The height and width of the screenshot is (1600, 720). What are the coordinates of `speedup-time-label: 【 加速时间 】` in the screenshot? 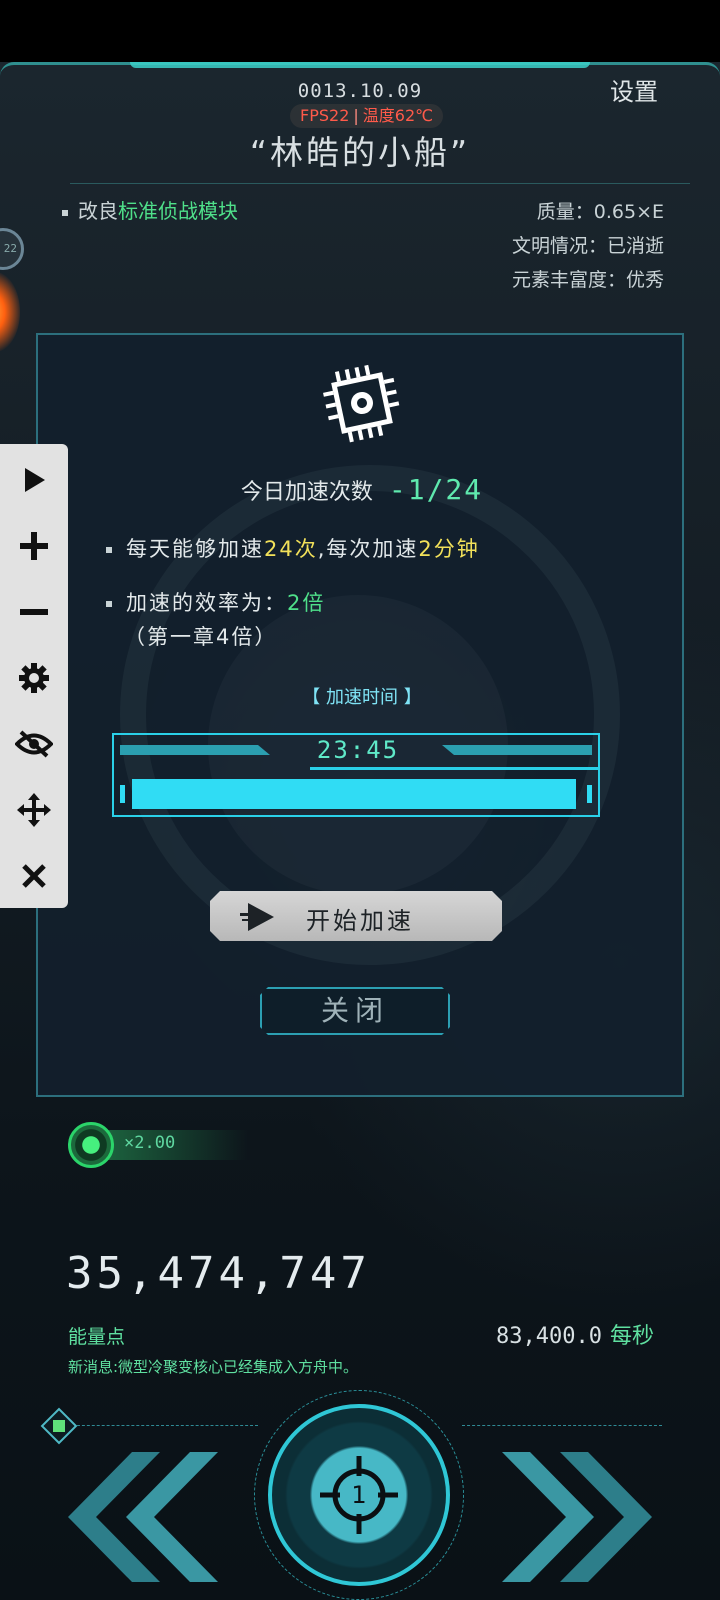 It's located at (362, 697).